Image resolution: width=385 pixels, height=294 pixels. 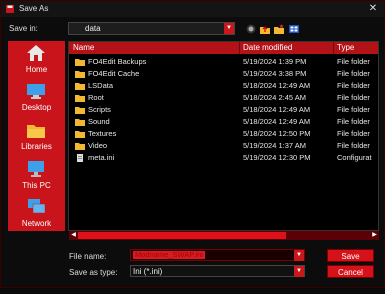 I want to click on view-menu-icon, so click(x=294, y=29).